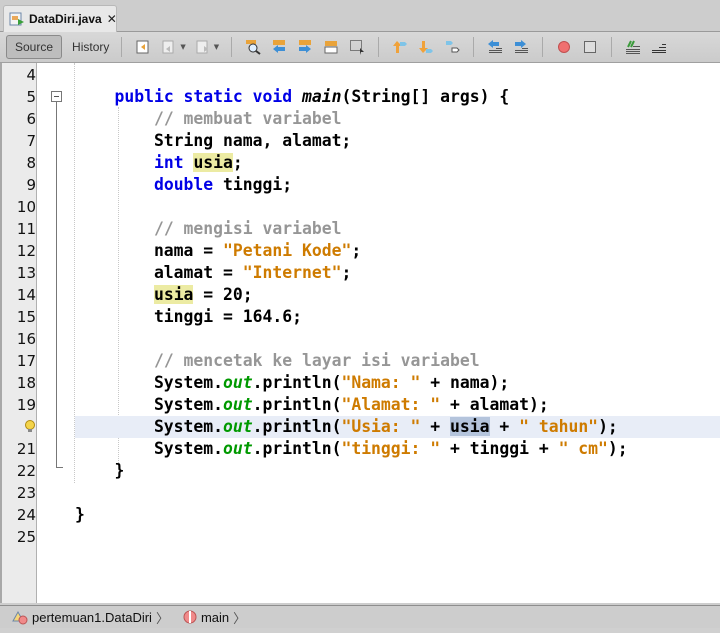 The width and height of the screenshot is (720, 633). What do you see at coordinates (397, 141) in the screenshot?
I see `code-line: String nama, alamat;` at bounding box center [397, 141].